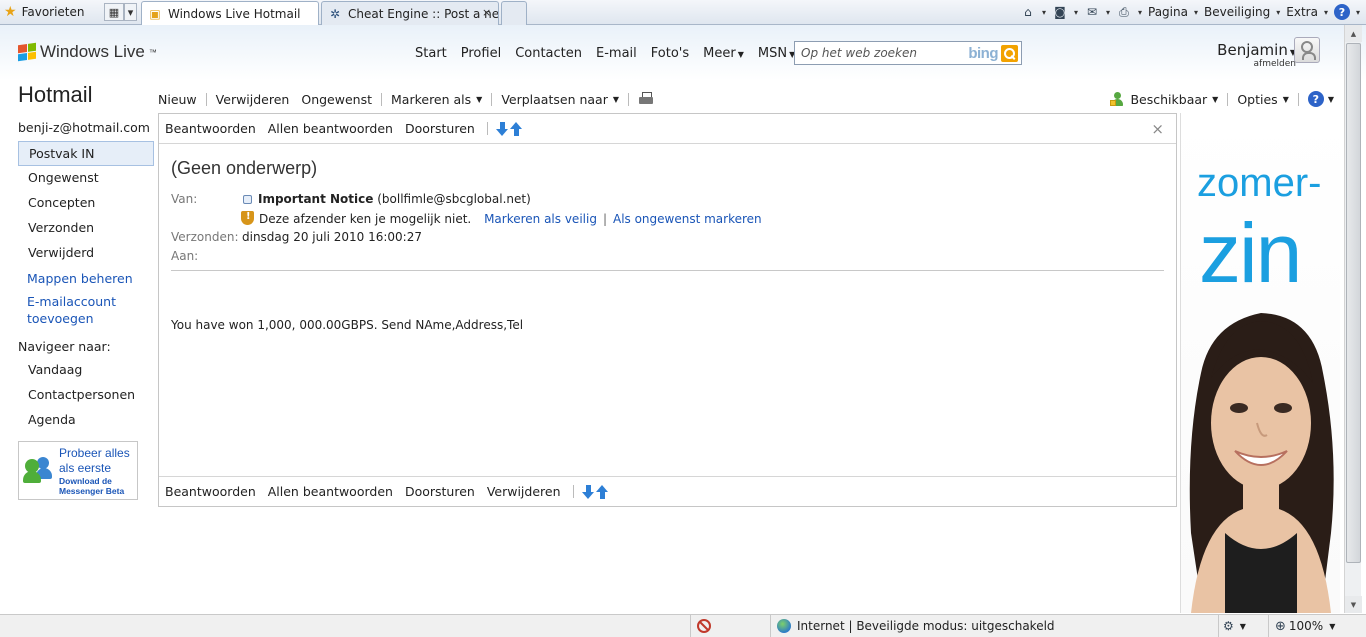 The image size is (1366, 637). What do you see at coordinates (10, 12) in the screenshot?
I see `star-icon: ★` at bounding box center [10, 12].